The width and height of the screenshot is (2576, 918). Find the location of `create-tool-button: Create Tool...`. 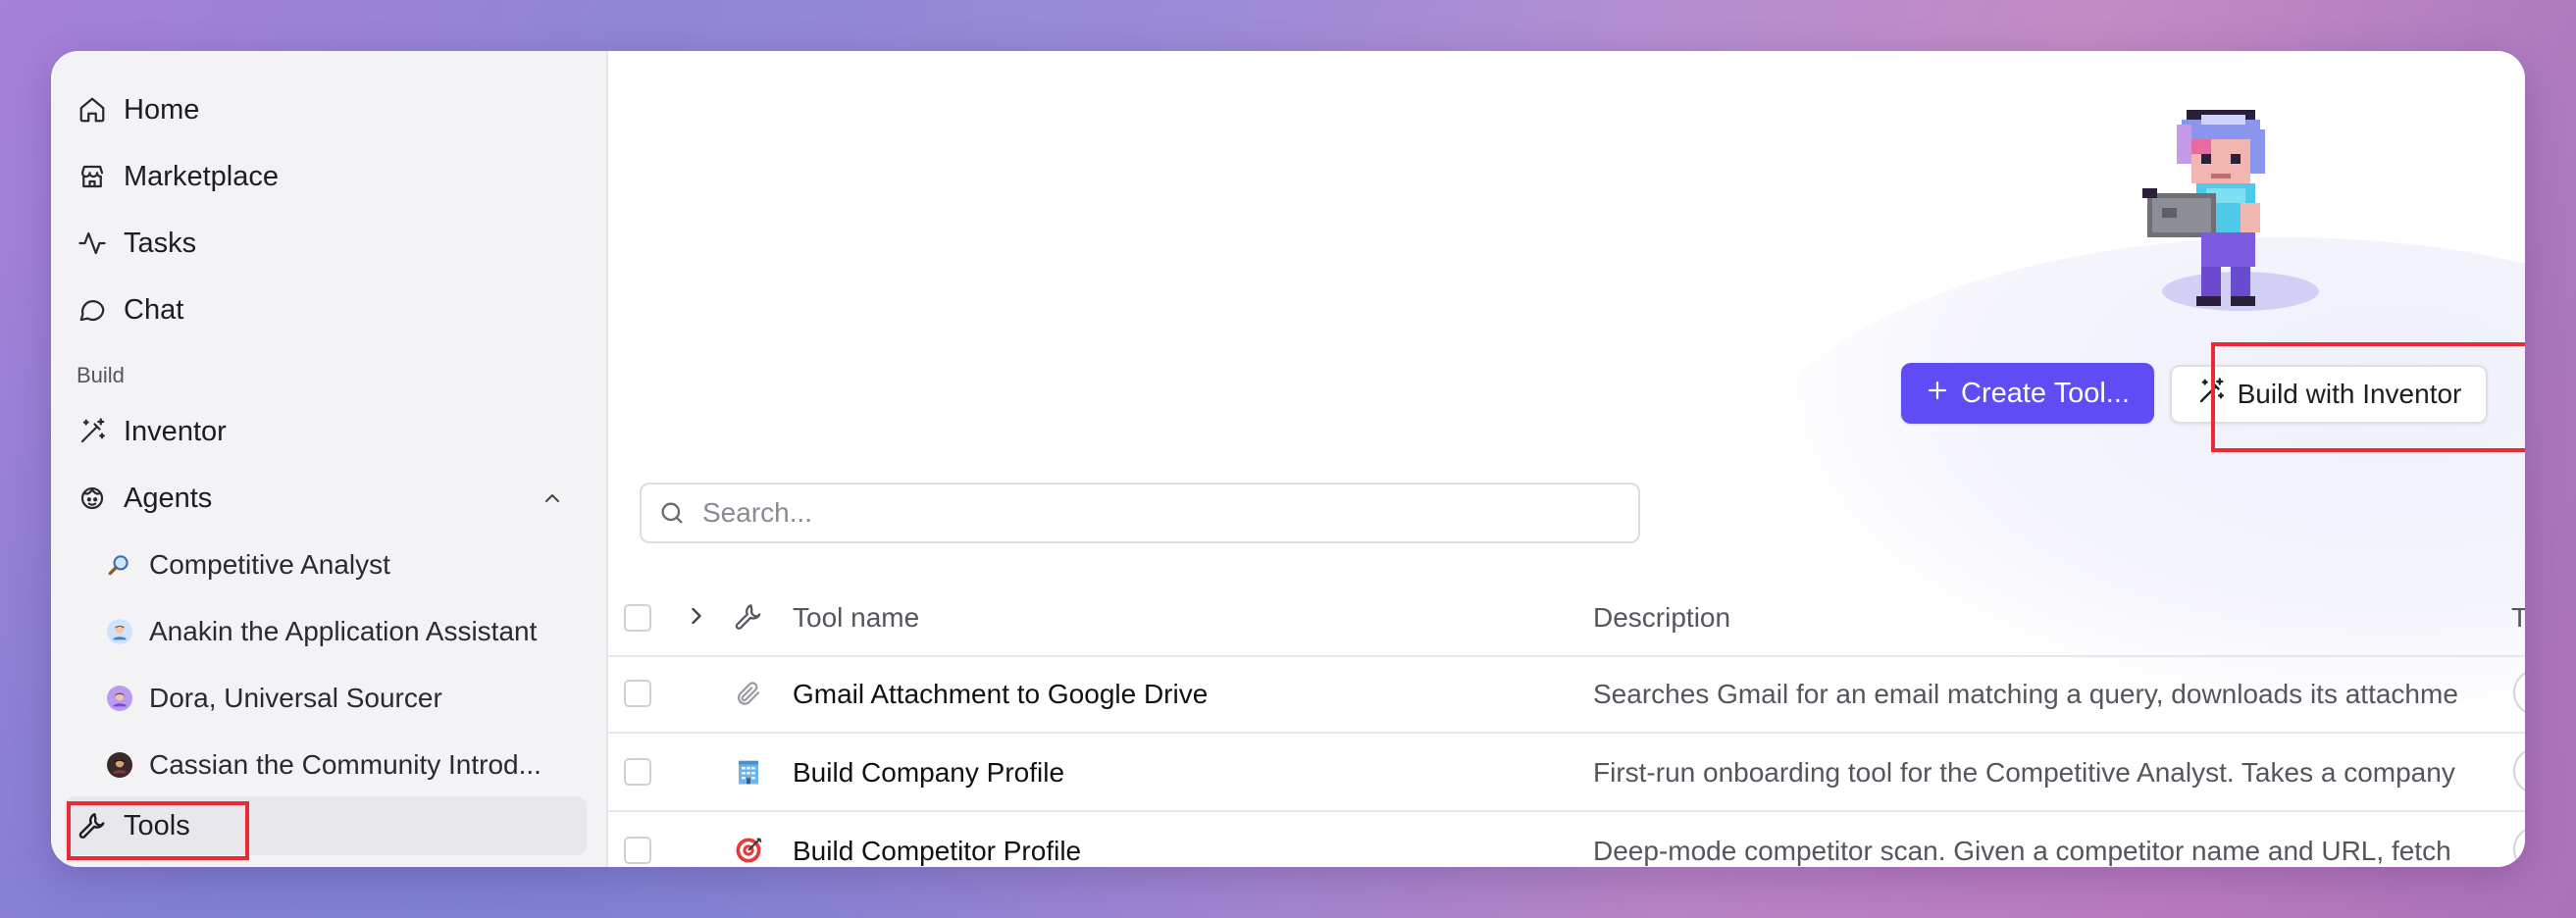

create-tool-button: Create Tool... is located at coordinates (2027, 393).